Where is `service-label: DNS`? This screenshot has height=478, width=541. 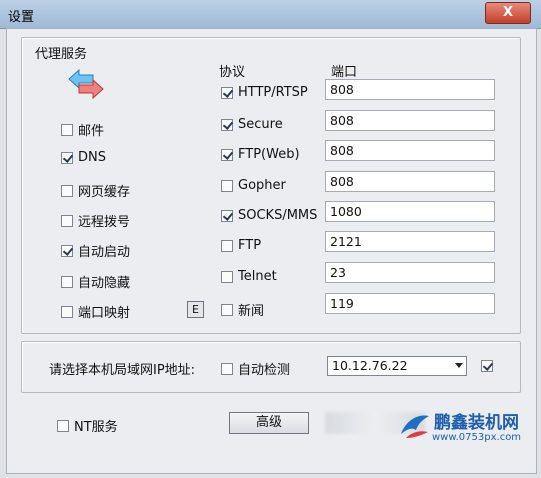 service-label: DNS is located at coordinates (92, 157).